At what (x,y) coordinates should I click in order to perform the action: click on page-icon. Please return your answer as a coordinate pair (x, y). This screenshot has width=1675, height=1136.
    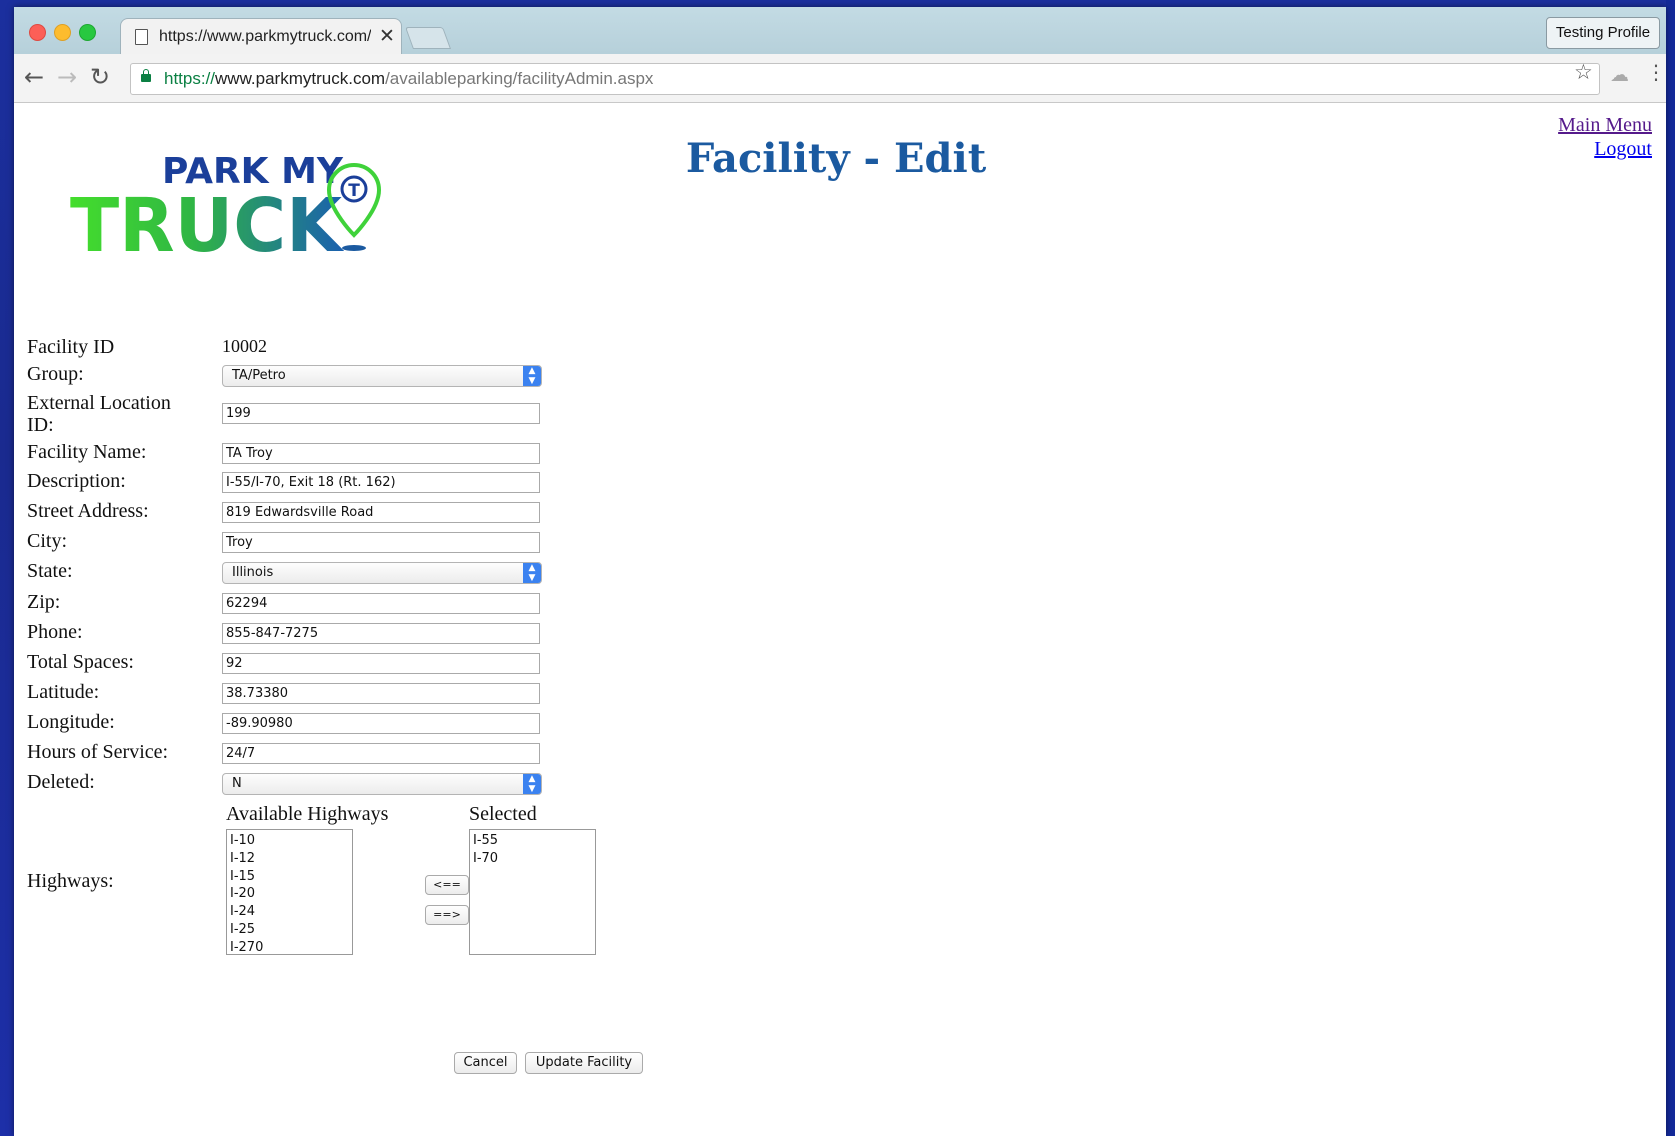
    Looking at the image, I should click on (141, 37).